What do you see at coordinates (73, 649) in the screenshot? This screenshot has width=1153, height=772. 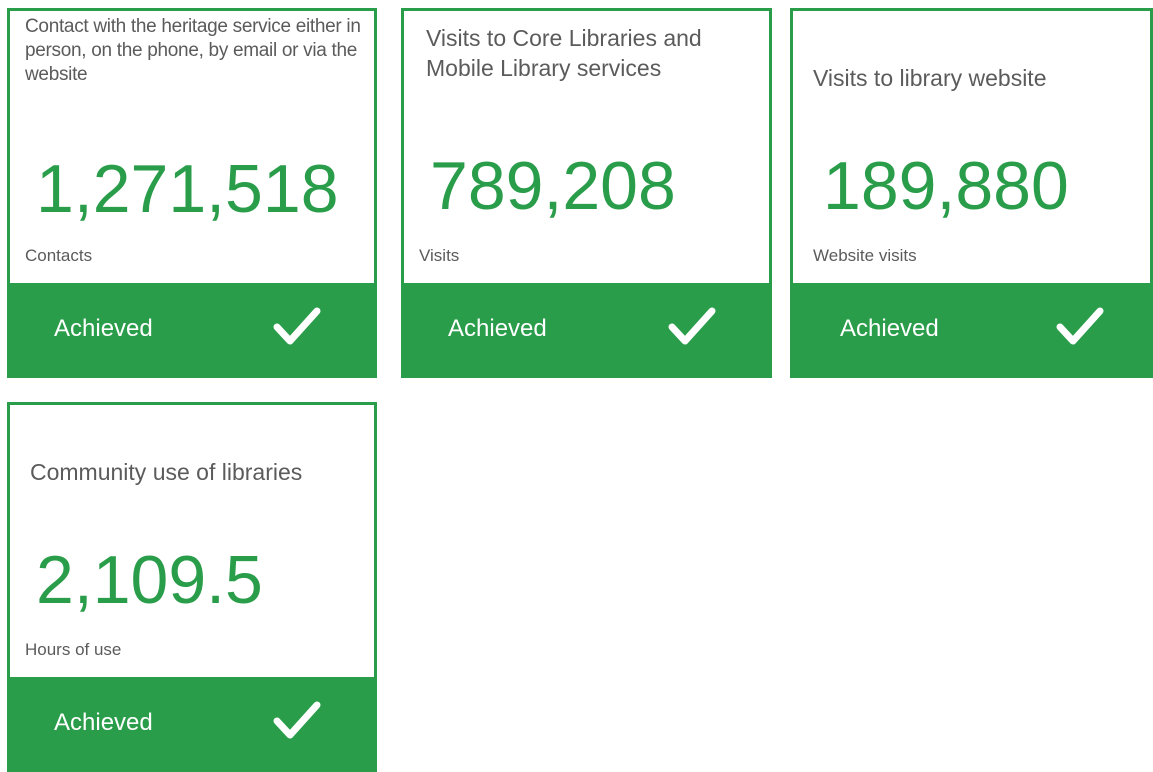 I see `card-unit: Hours of use` at bounding box center [73, 649].